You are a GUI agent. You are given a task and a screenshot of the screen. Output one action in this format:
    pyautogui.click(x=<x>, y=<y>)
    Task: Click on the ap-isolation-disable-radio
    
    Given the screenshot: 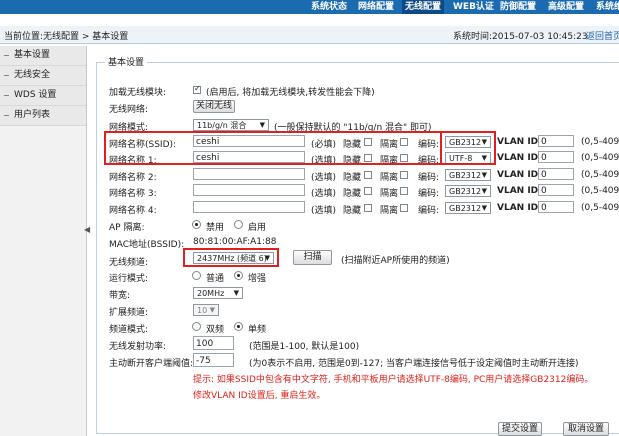 What is the action you would take?
    pyautogui.click(x=196, y=224)
    